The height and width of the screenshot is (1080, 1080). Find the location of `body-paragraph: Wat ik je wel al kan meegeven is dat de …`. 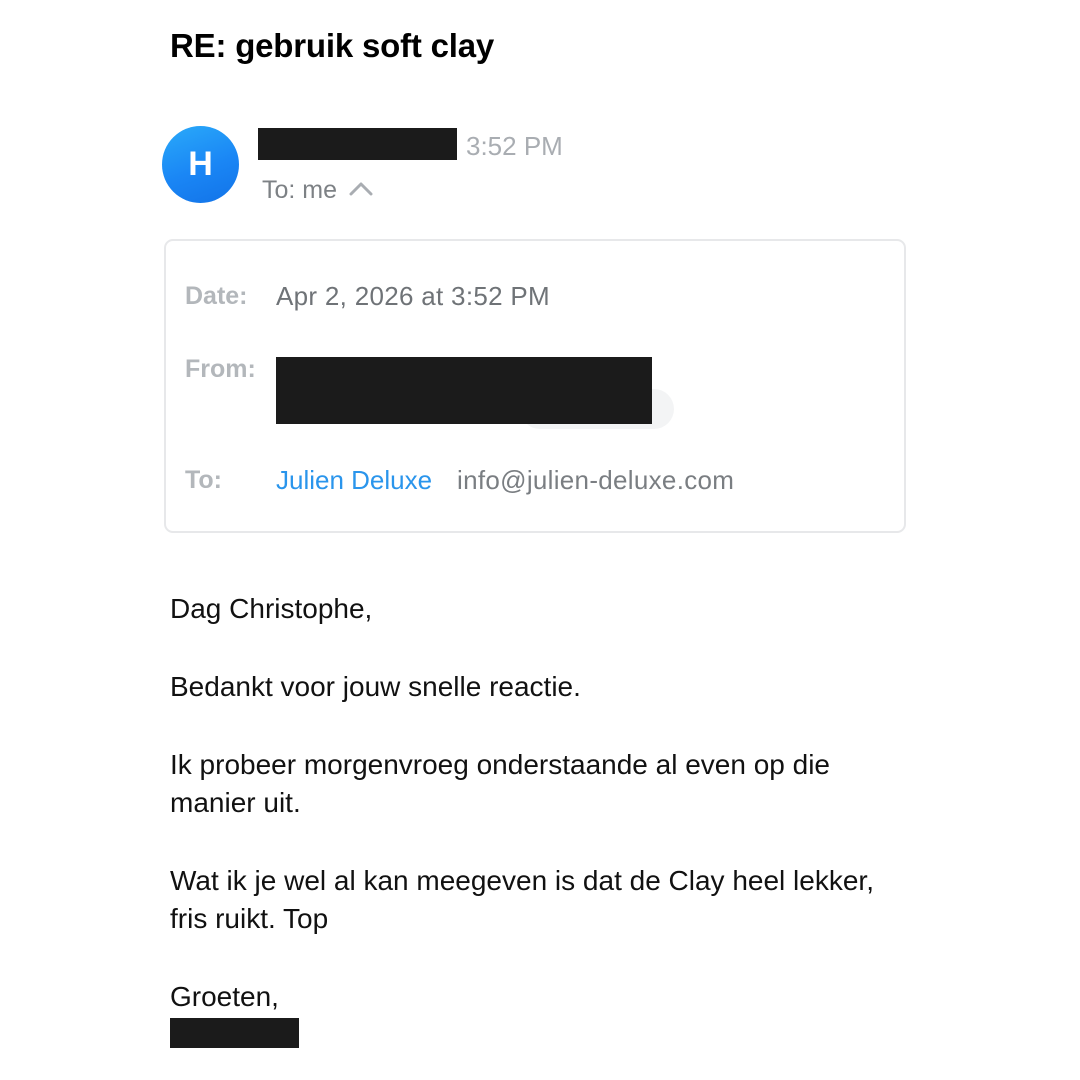

body-paragraph: Wat ik je wel al kan meegeven is dat de … is located at coordinates (522, 899).